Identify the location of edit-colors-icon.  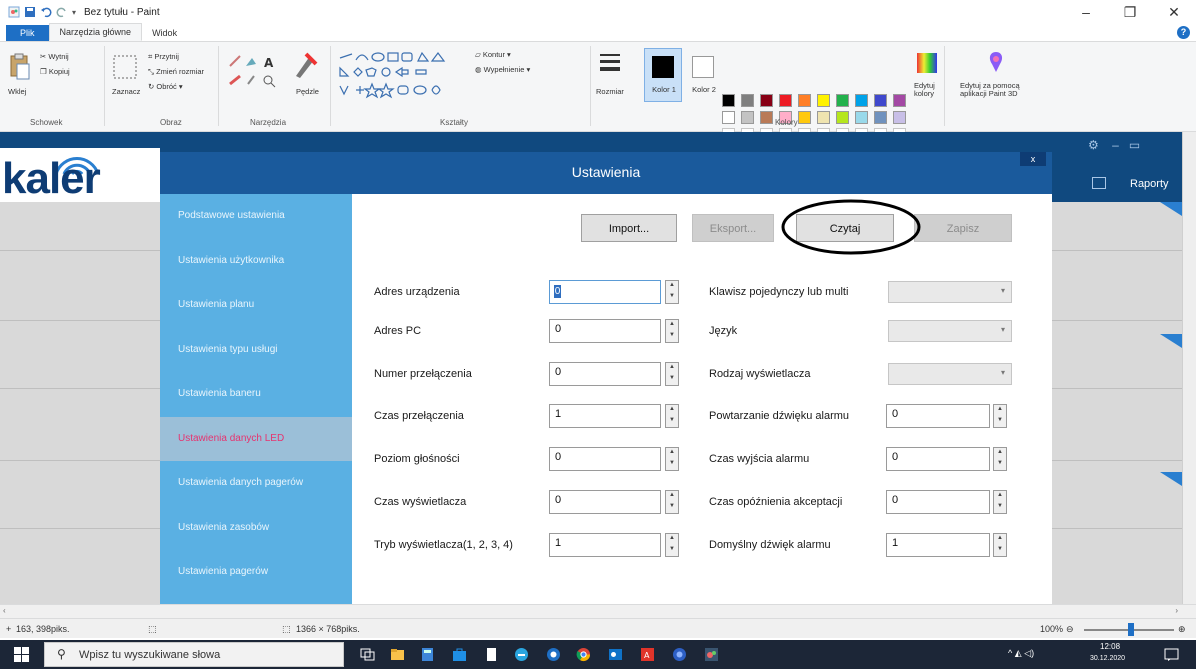
(927, 63).